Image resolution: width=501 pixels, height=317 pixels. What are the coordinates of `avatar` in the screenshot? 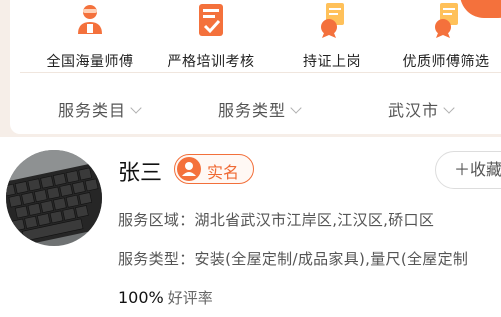 It's located at (54, 198).